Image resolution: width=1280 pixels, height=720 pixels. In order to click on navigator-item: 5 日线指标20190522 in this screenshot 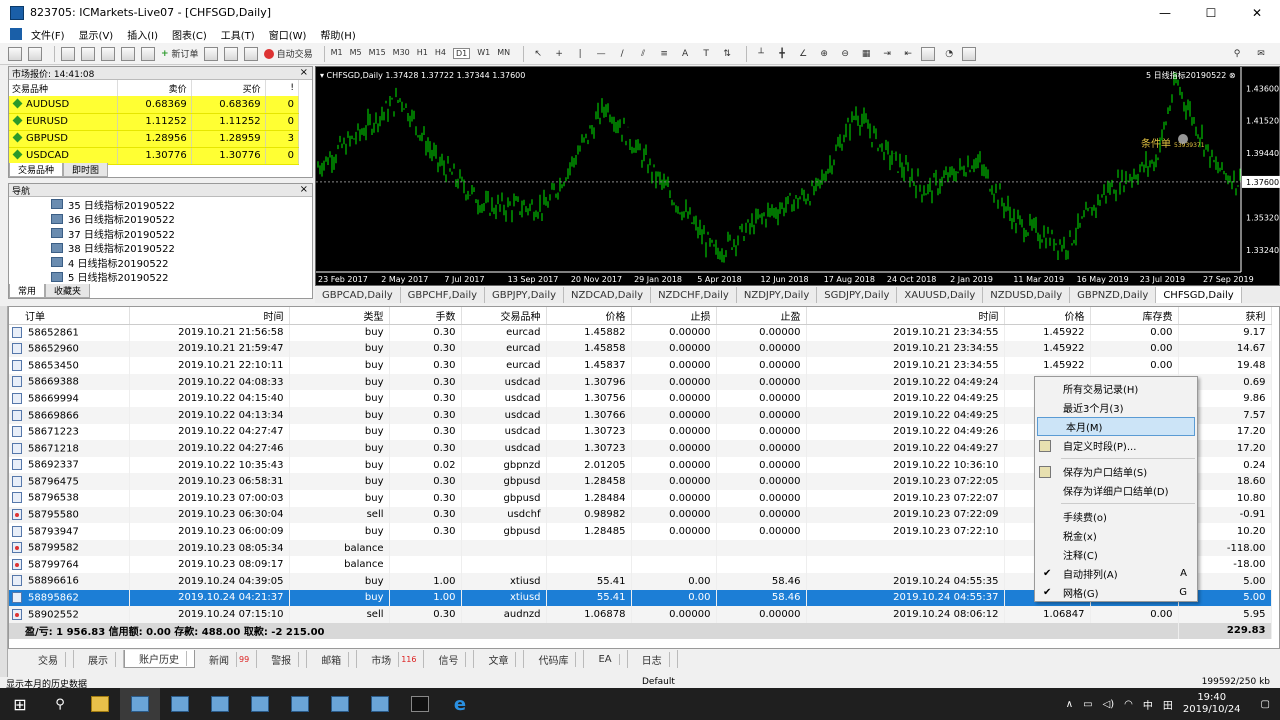, I will do `click(160, 276)`.